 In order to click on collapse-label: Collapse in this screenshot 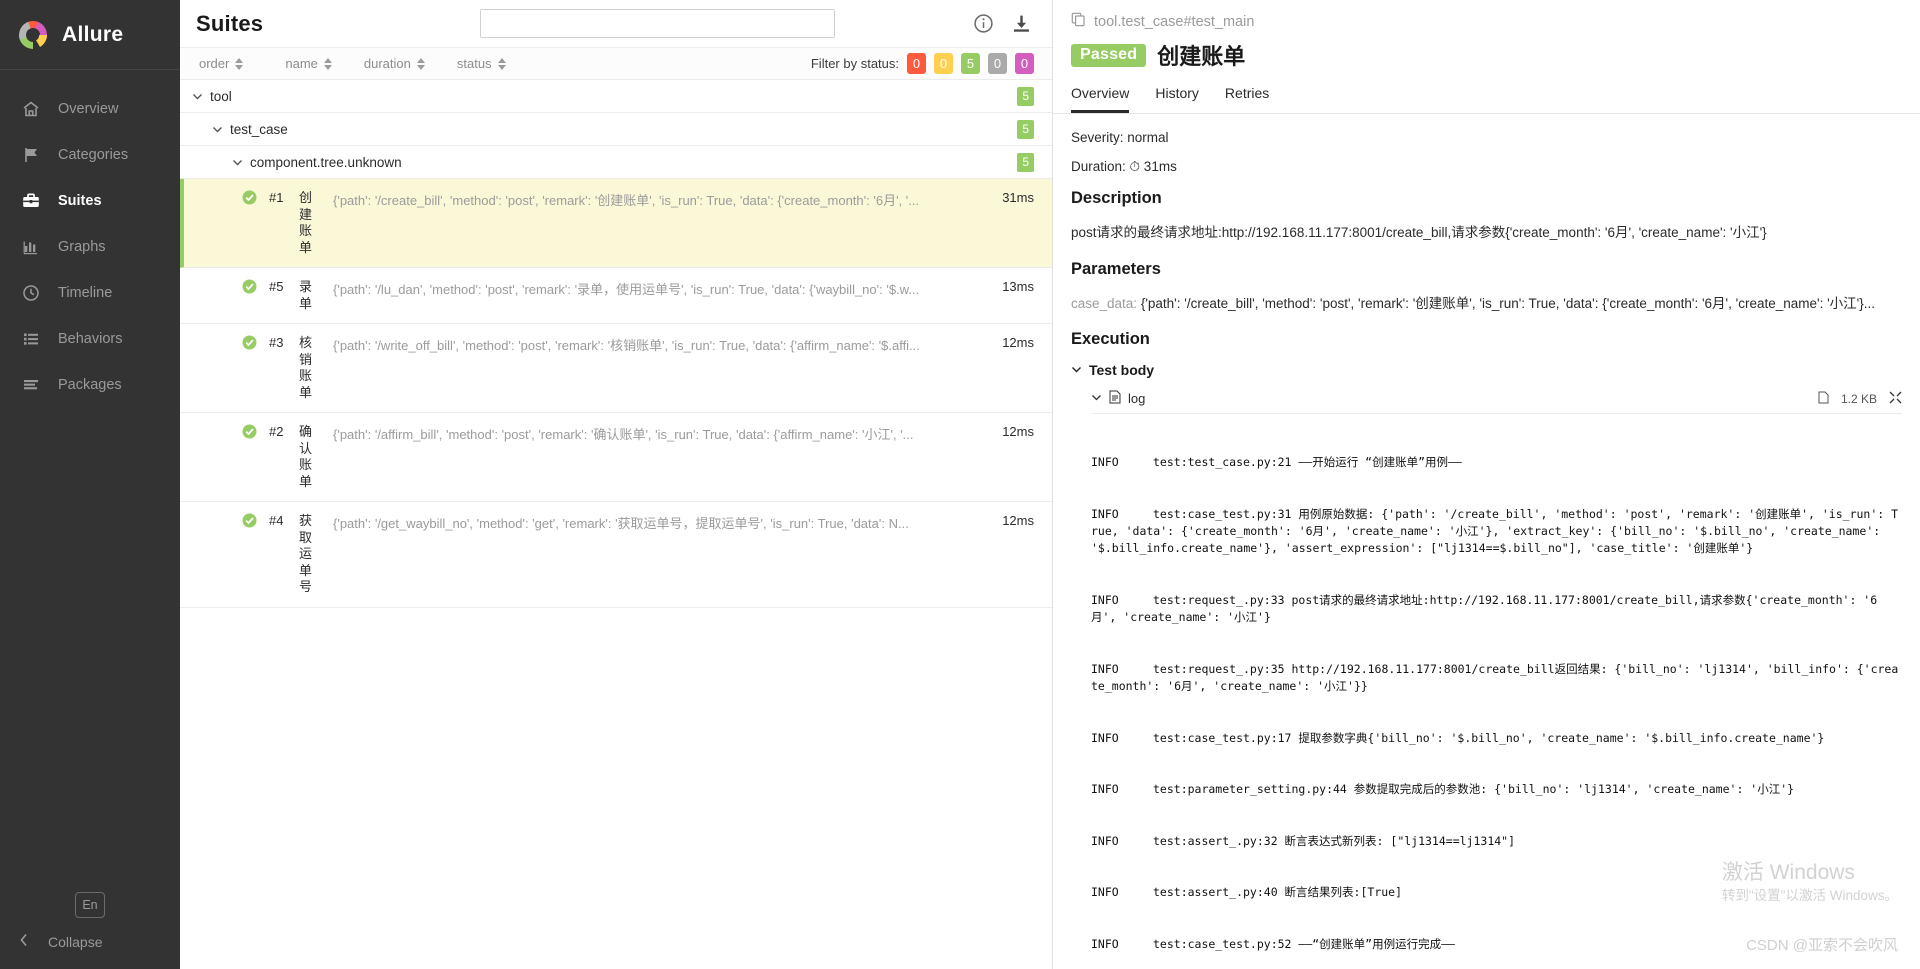, I will do `click(75, 941)`.